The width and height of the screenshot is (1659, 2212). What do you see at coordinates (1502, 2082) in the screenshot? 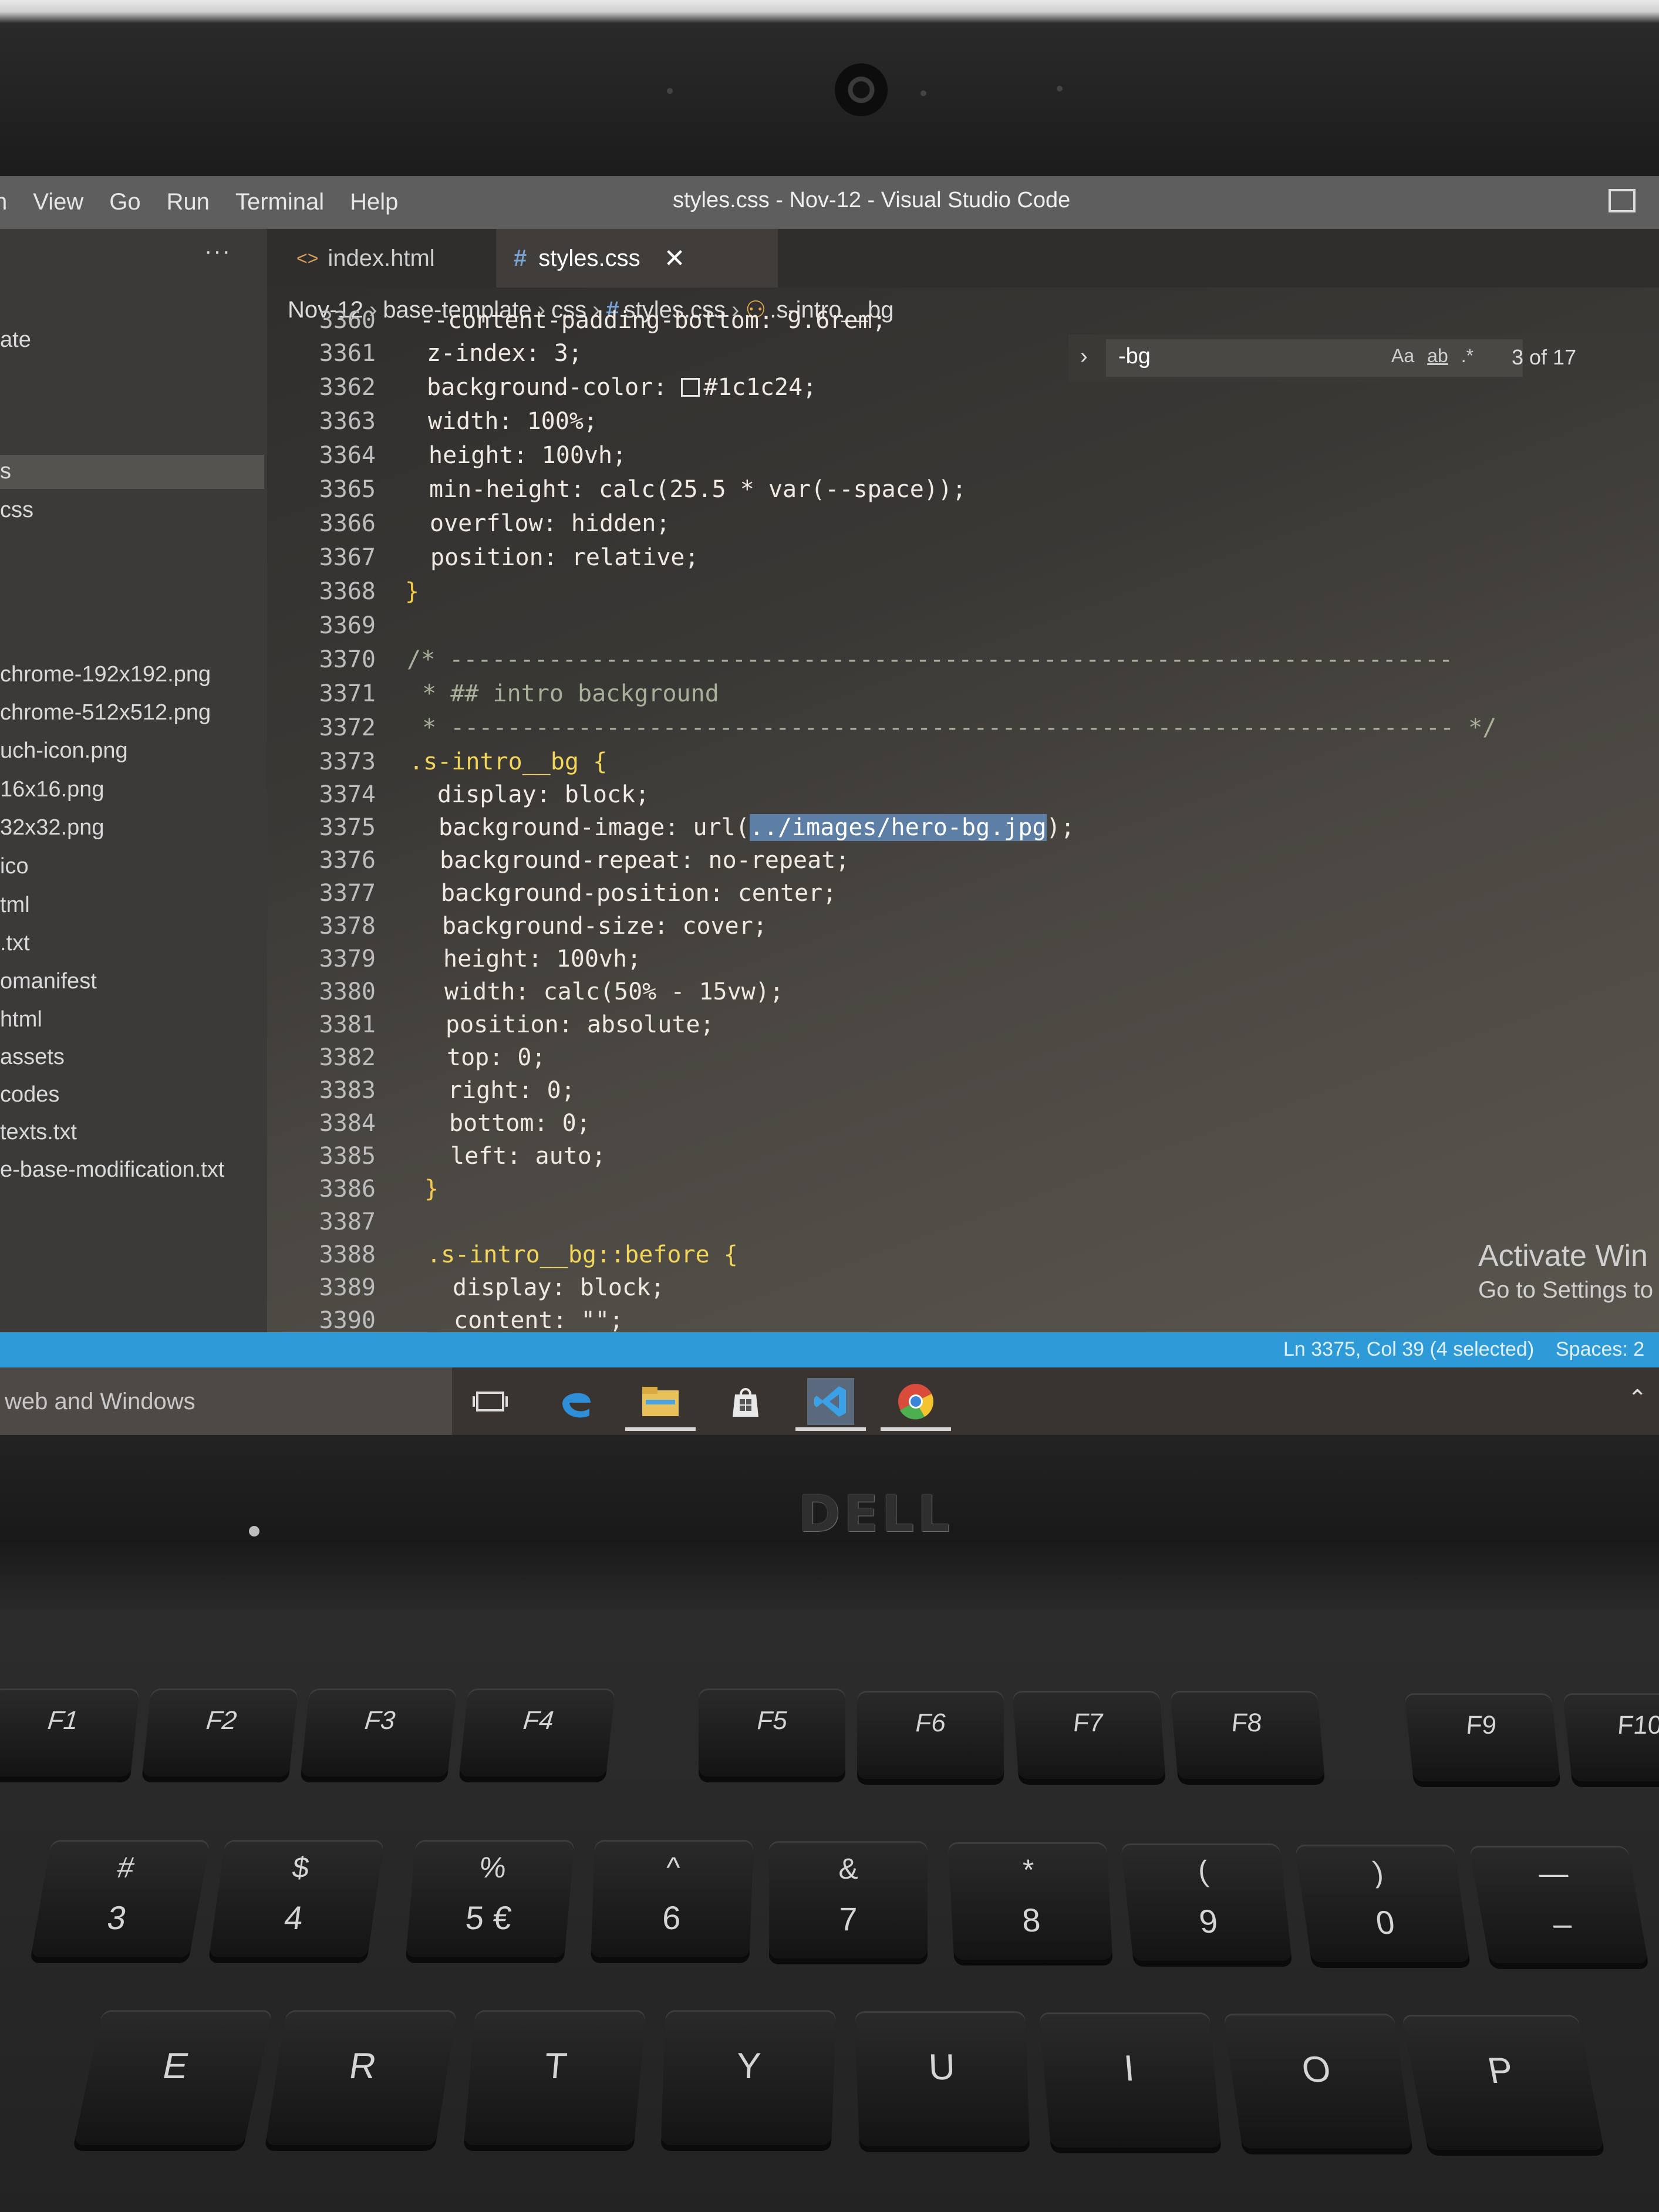
I see `key-p: P` at bounding box center [1502, 2082].